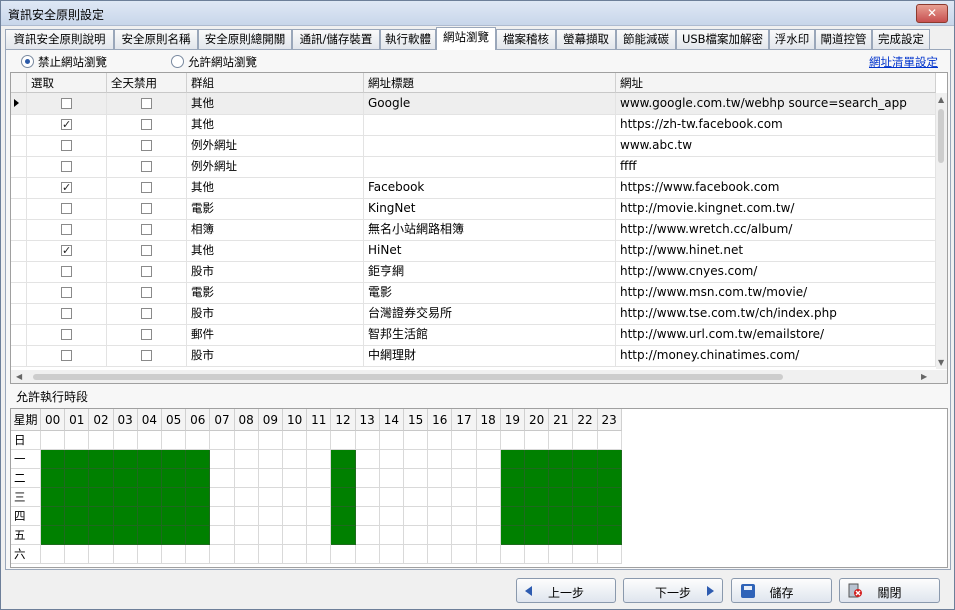  I want to click on hour-header: 00, so click(53, 420).